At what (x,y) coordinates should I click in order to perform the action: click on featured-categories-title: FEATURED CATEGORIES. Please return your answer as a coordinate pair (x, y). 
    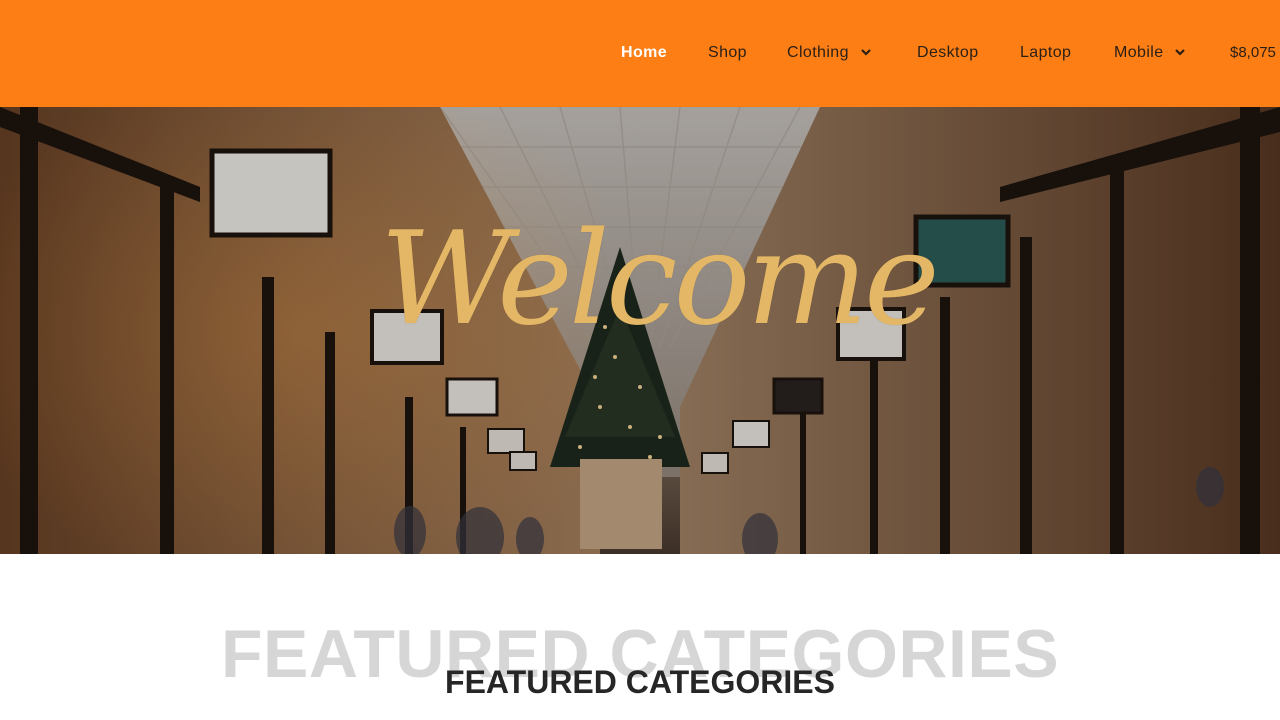
    Looking at the image, I should click on (640, 682).